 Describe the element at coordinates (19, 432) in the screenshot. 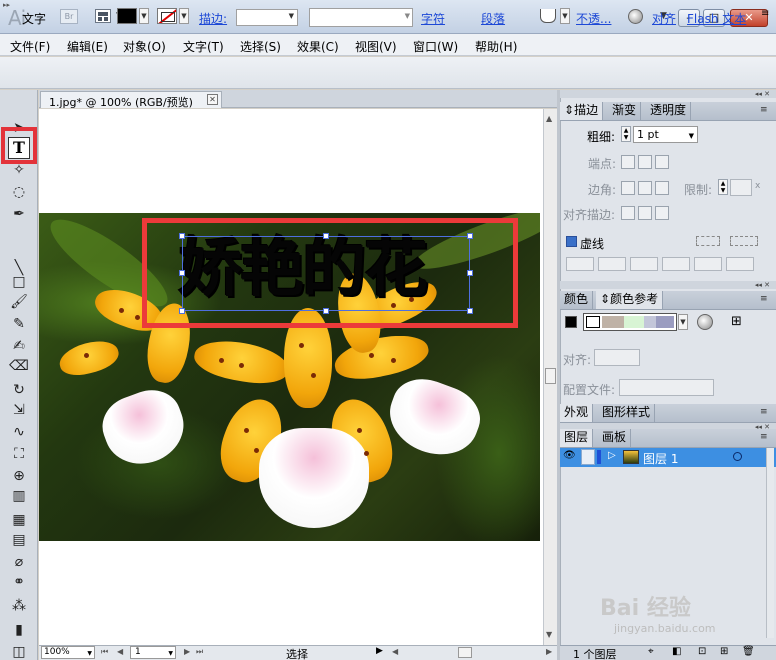

I see `warp-tool-icon: ∿` at that location.